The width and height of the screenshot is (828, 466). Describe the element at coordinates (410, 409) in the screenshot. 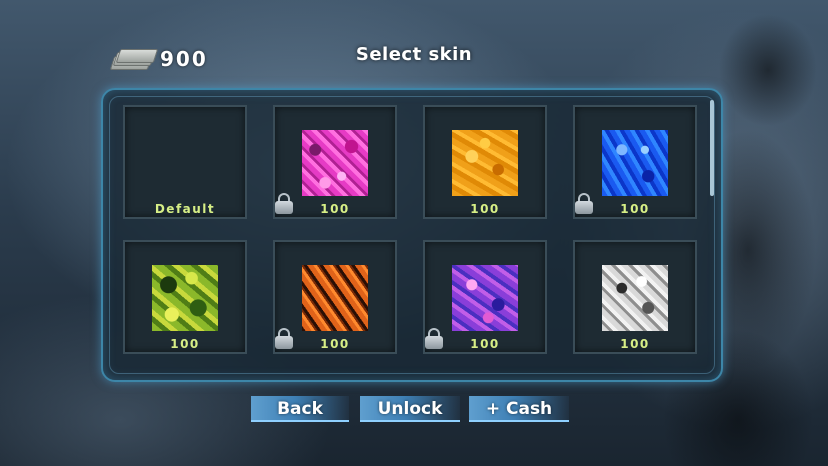

I see `unlock-button: Unlock` at that location.